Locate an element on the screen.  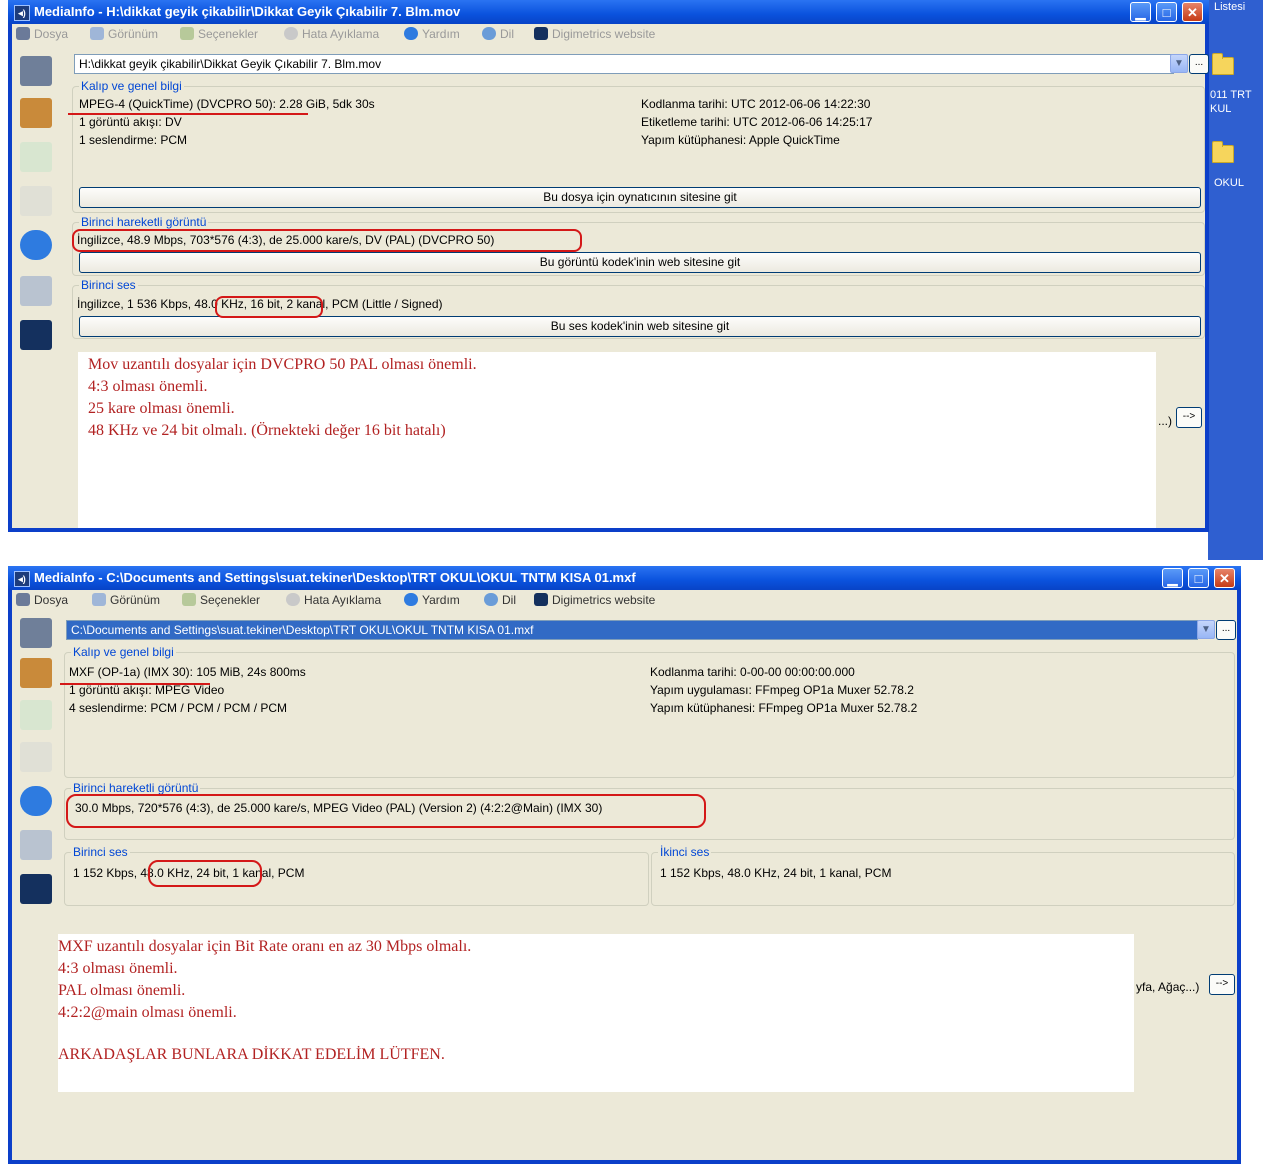
menu-label: Görünüm is located at coordinates (135, 600).